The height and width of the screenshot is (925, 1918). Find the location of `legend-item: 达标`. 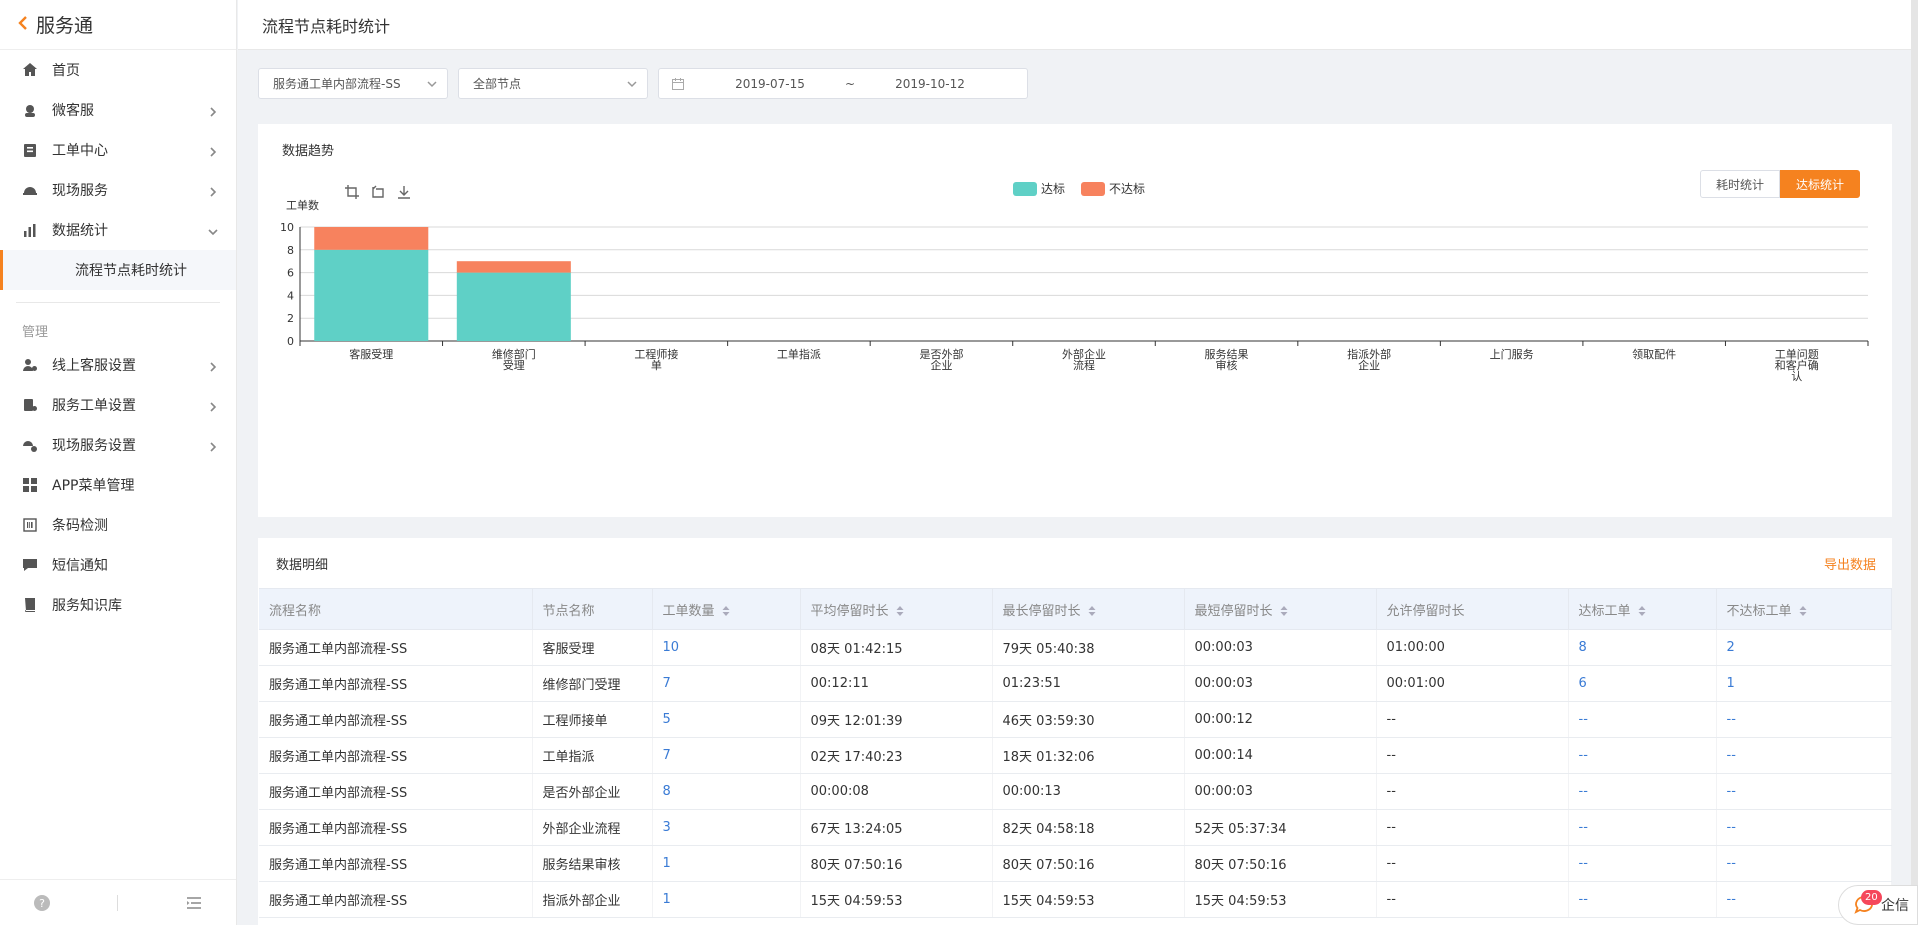

legend-item: 达标 is located at coordinates (1039, 188).